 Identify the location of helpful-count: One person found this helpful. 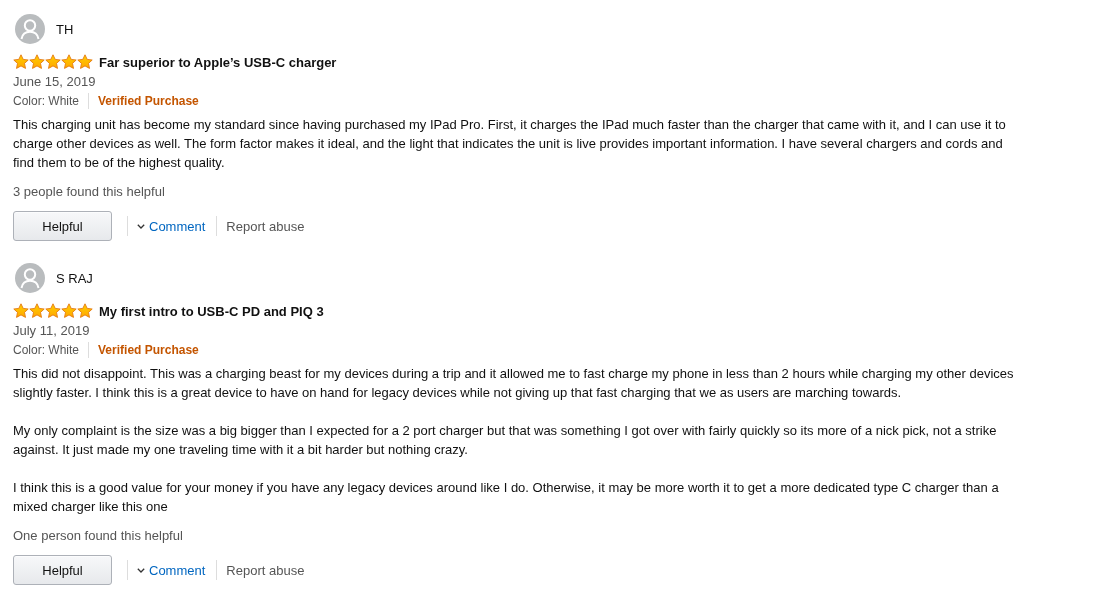
(98, 536).